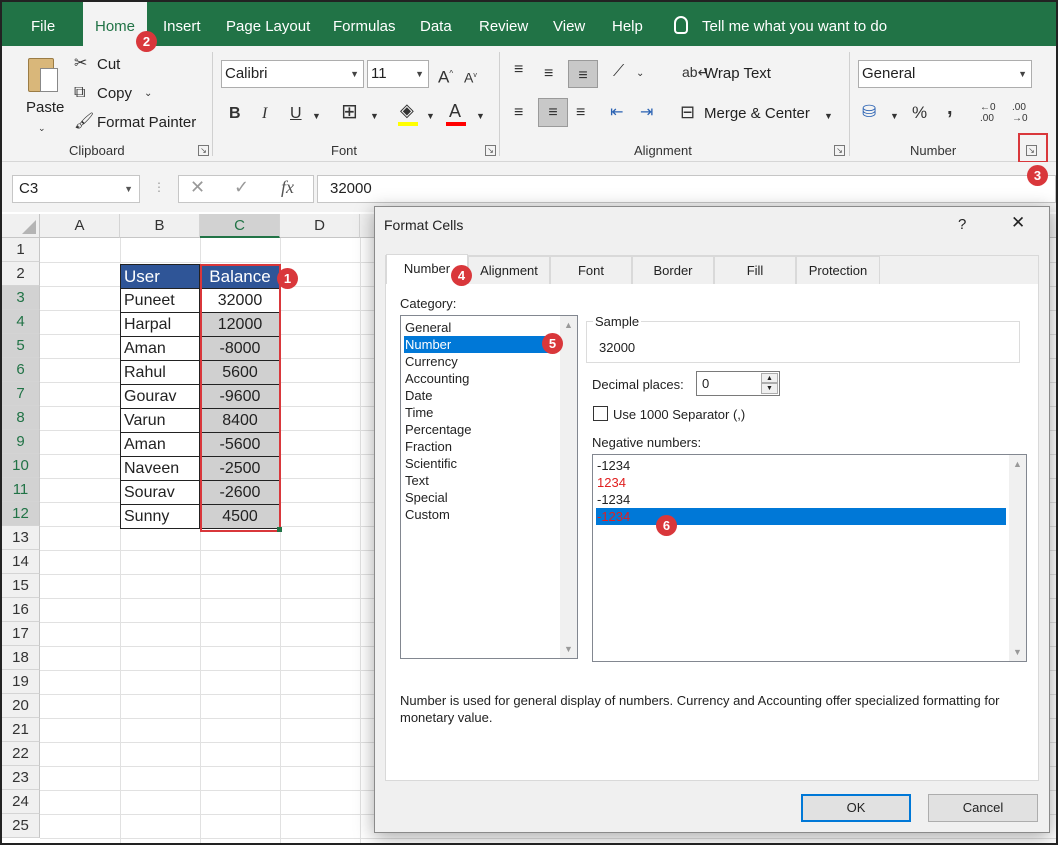 The height and width of the screenshot is (845, 1058). What do you see at coordinates (518, 70) in the screenshot?
I see `top-align-icon: ≡` at bounding box center [518, 70].